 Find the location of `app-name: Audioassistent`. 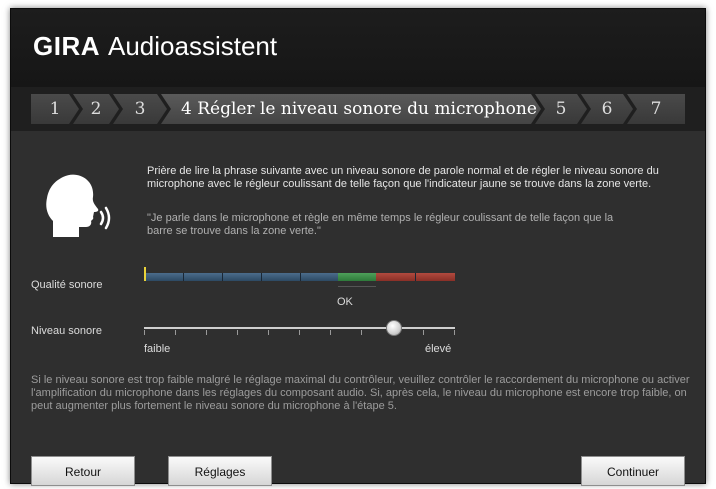

app-name: Audioassistent is located at coordinates (193, 46).